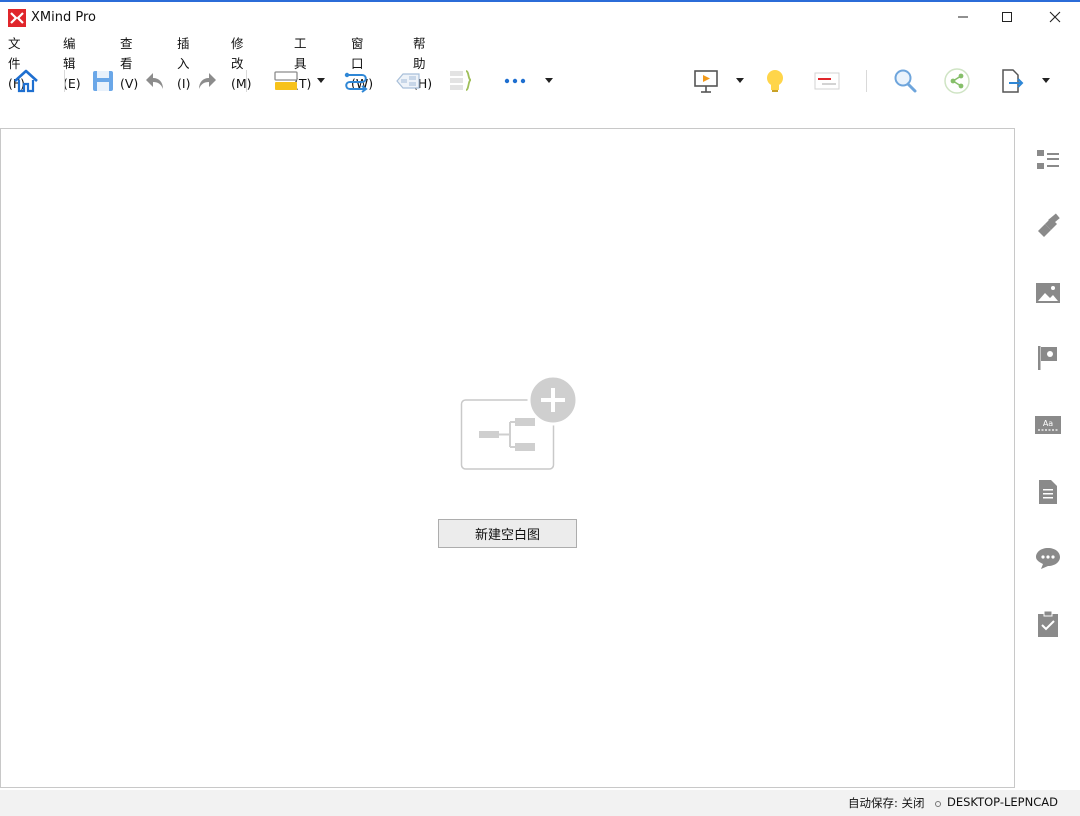 This screenshot has width=1080, height=816. Describe the element at coordinates (540, 81) in the screenshot. I see `toolbar` at that location.